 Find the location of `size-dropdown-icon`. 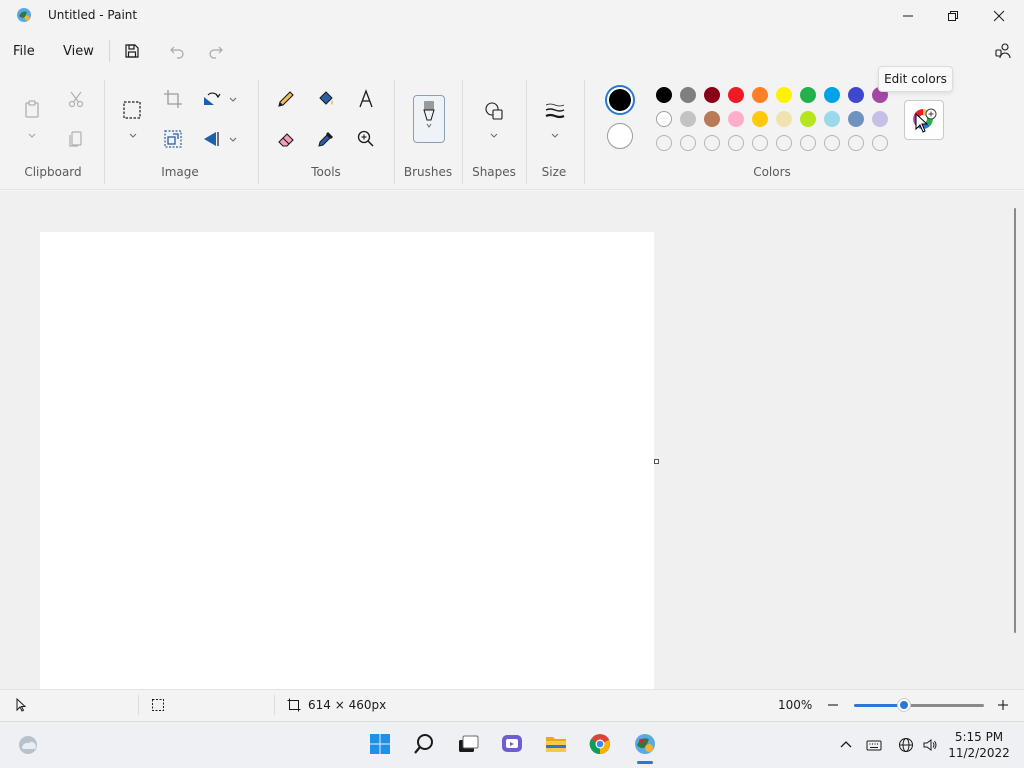

size-dropdown-icon is located at coordinates (555, 135).